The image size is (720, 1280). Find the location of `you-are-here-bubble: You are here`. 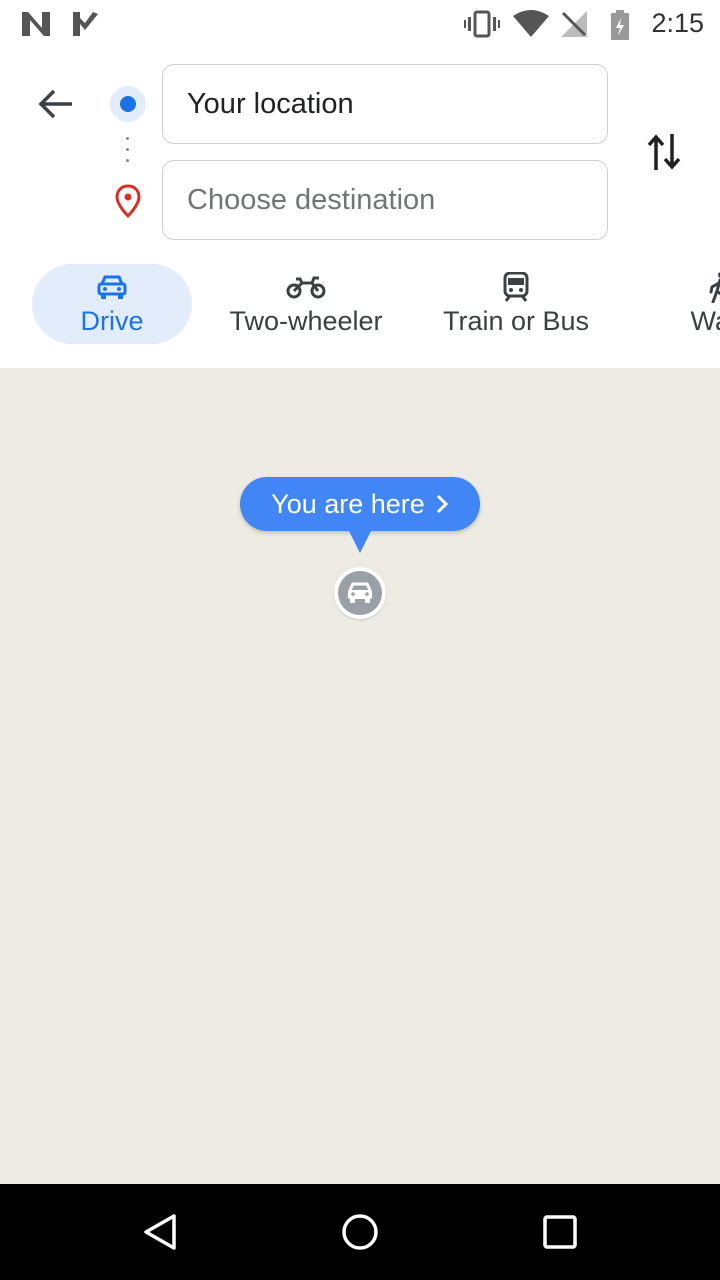

you-are-here-bubble: You are here is located at coordinates (360, 504).